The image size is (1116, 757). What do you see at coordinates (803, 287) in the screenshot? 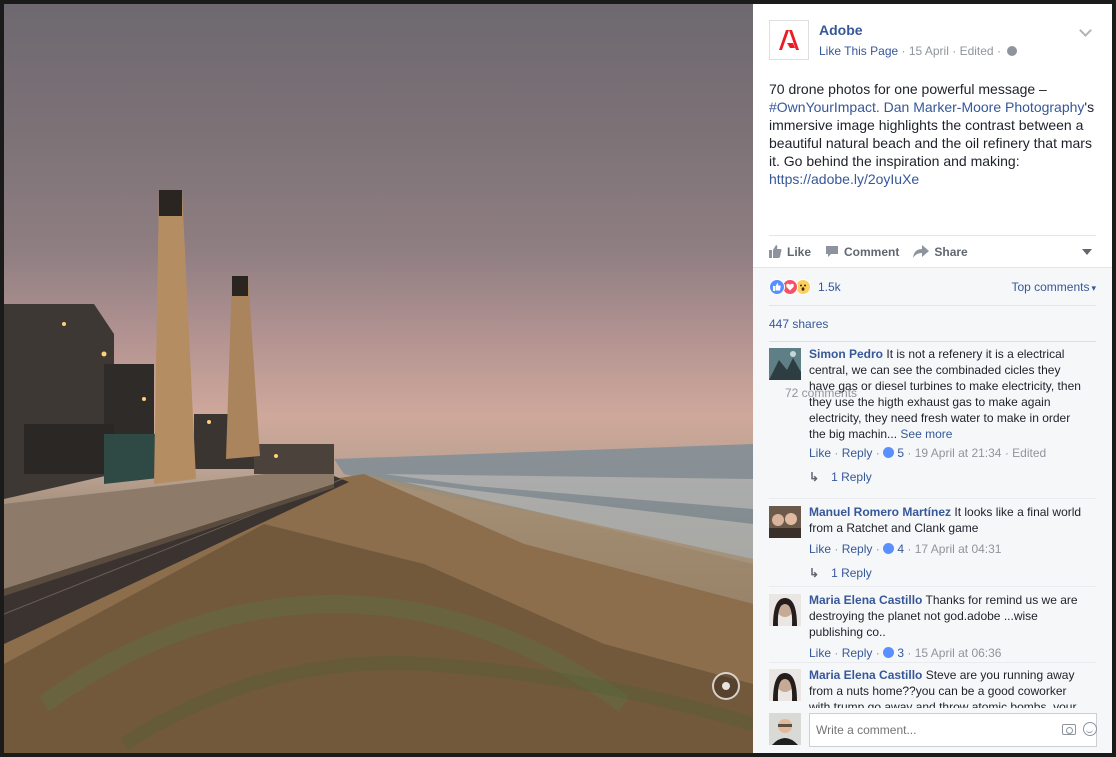
I see `wow-face-glyph` at bounding box center [803, 287].